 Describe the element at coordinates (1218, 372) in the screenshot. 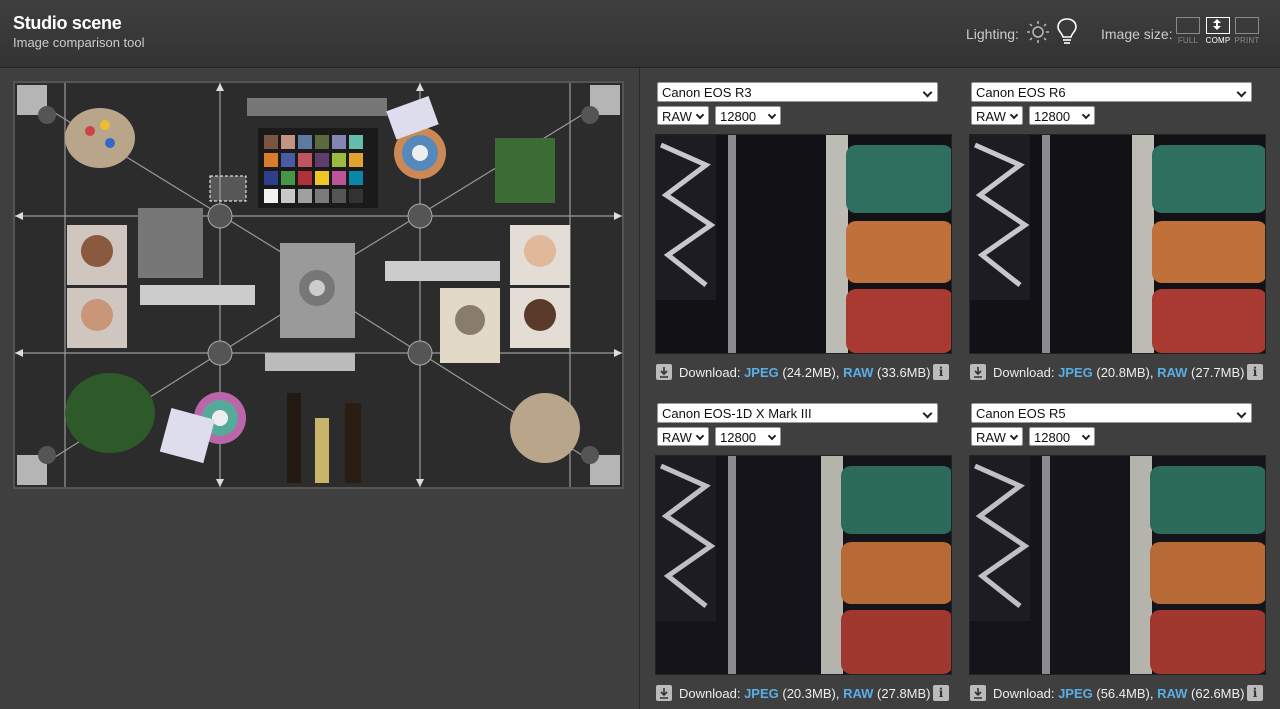

I see `raw-size: (27.7MB)` at that location.